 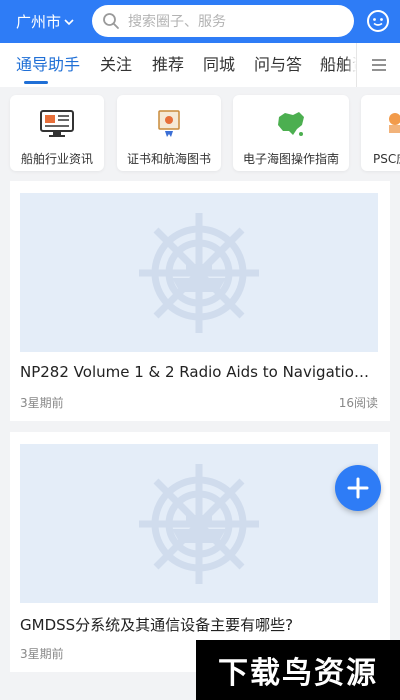 I want to click on tabs-menu-button, so click(x=378, y=65).